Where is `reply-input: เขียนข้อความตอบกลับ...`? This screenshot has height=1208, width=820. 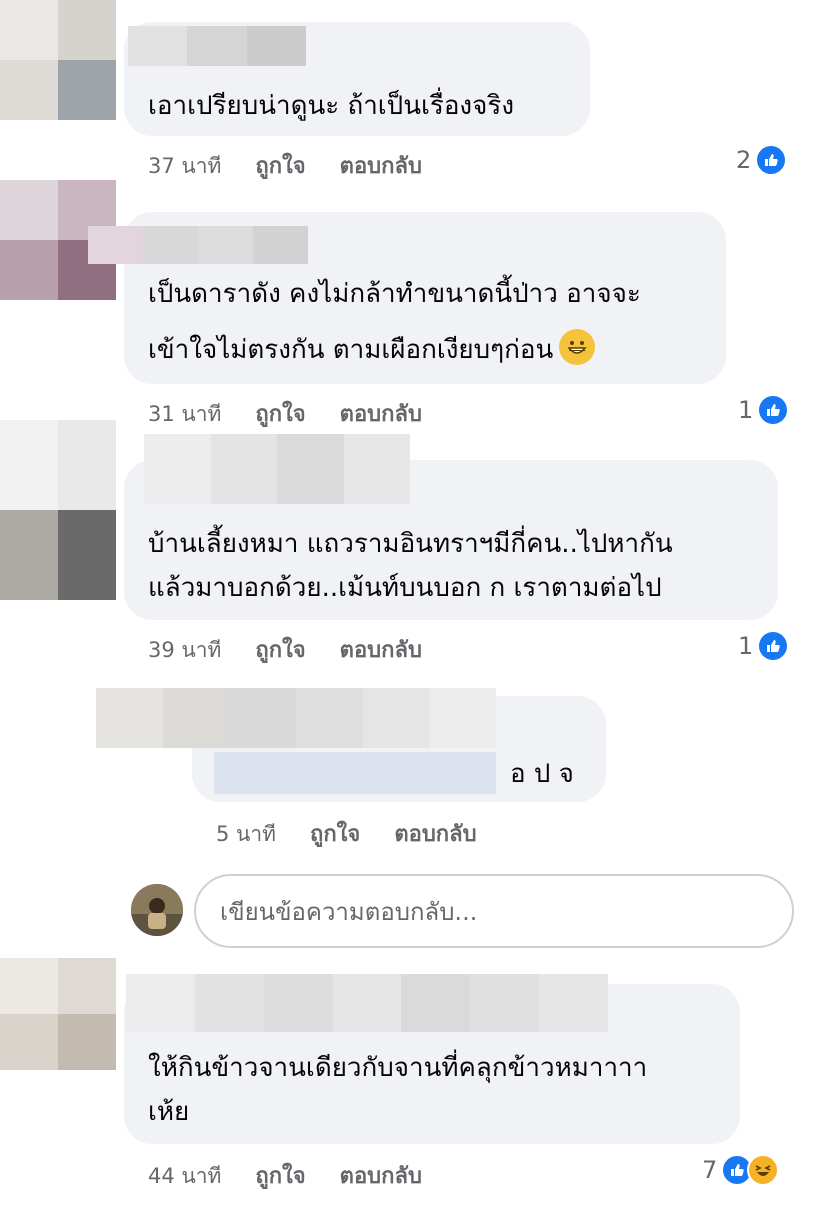 reply-input: เขียนข้อความตอบกลับ... is located at coordinates (494, 911).